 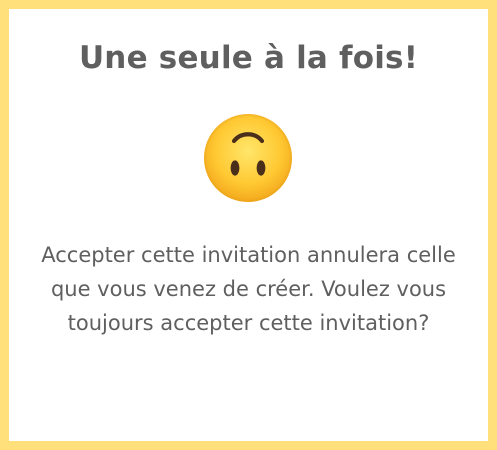 I want to click on dialog-message-line-2: que vous venez de créer. Voulez vous, so click(x=248, y=289).